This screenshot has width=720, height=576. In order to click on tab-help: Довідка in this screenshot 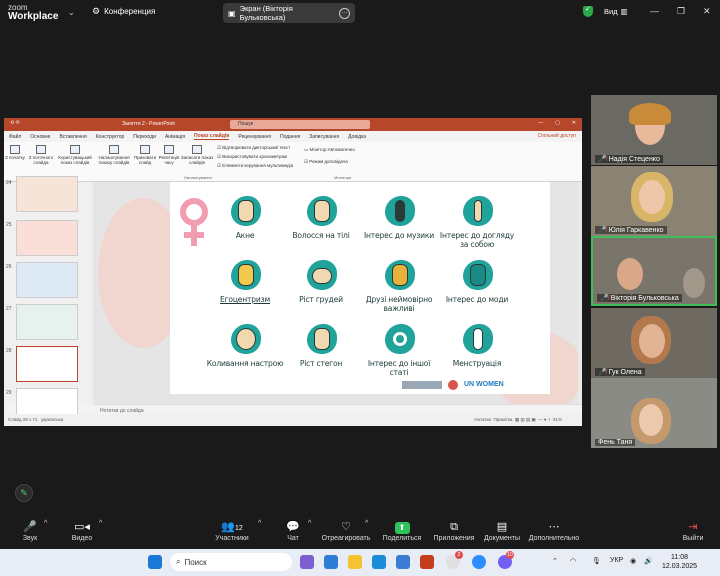, I will do `click(357, 137)`.